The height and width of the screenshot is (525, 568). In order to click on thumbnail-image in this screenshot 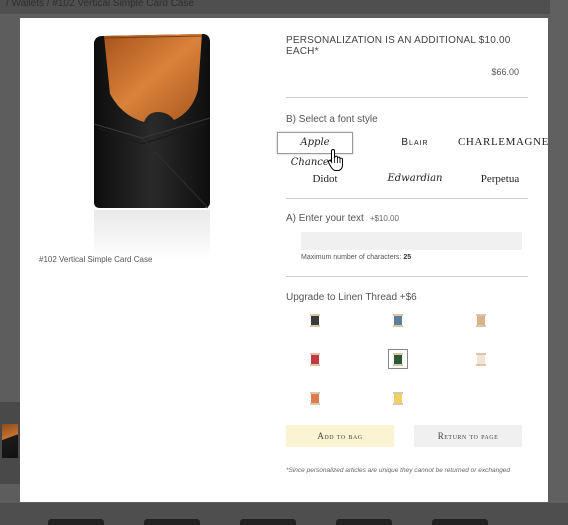, I will do `click(10, 441)`.